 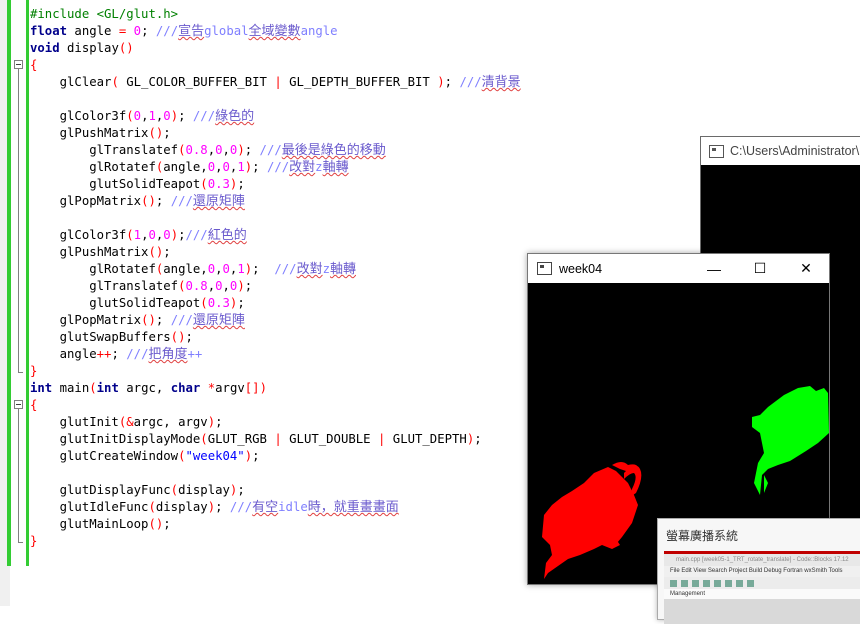 What do you see at coordinates (63, 354) in the screenshot?
I see `code-token: angle` at bounding box center [63, 354].